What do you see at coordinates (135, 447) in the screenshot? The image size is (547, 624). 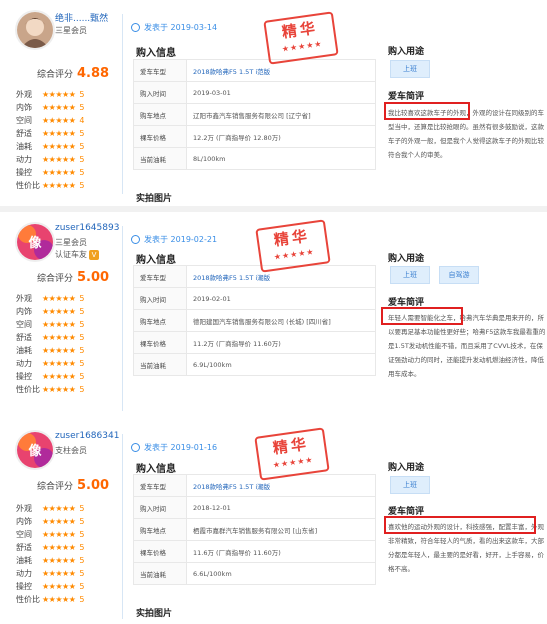 I see `clock-icon` at bounding box center [135, 447].